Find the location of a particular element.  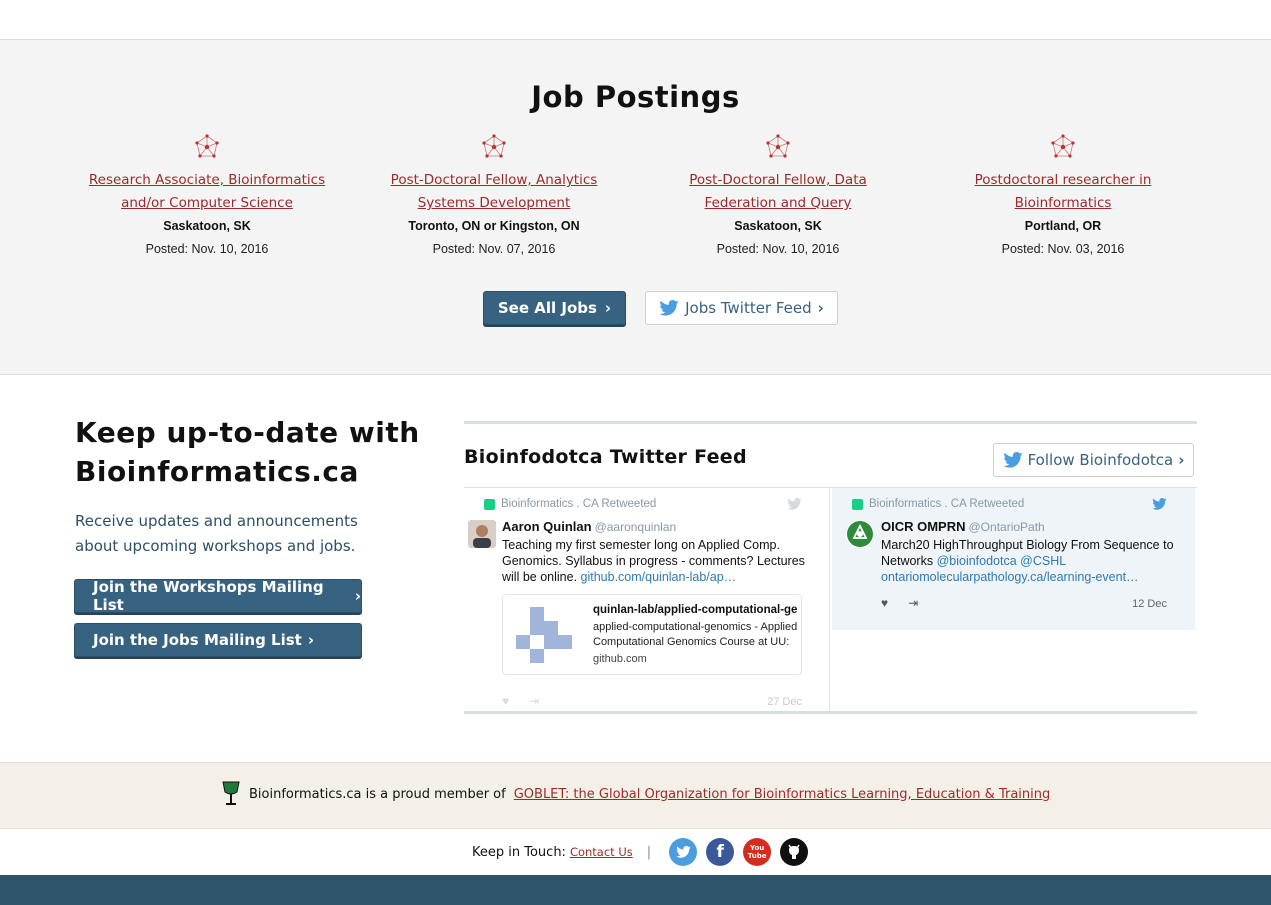

card-domain: github.com is located at coordinates (620, 659).